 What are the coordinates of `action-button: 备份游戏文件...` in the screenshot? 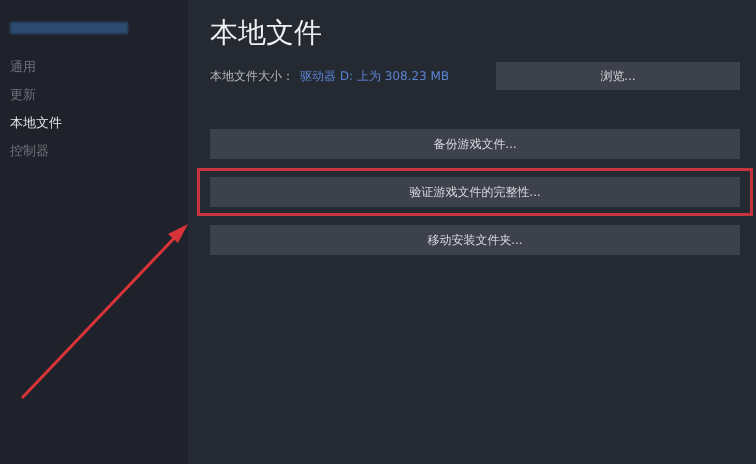 It's located at (475, 144).